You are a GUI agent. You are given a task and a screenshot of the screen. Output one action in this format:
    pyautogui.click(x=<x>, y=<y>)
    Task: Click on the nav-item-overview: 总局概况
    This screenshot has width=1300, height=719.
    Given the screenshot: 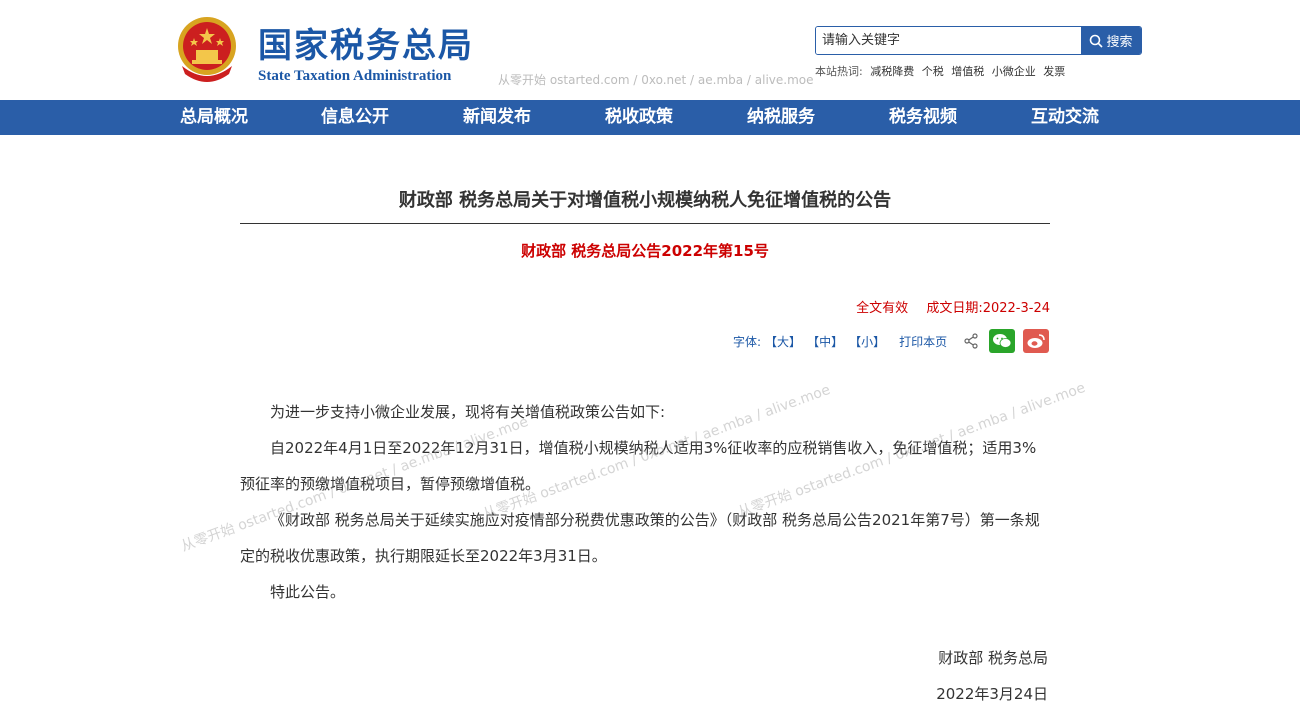 What is the action you would take?
    pyautogui.click(x=214, y=117)
    